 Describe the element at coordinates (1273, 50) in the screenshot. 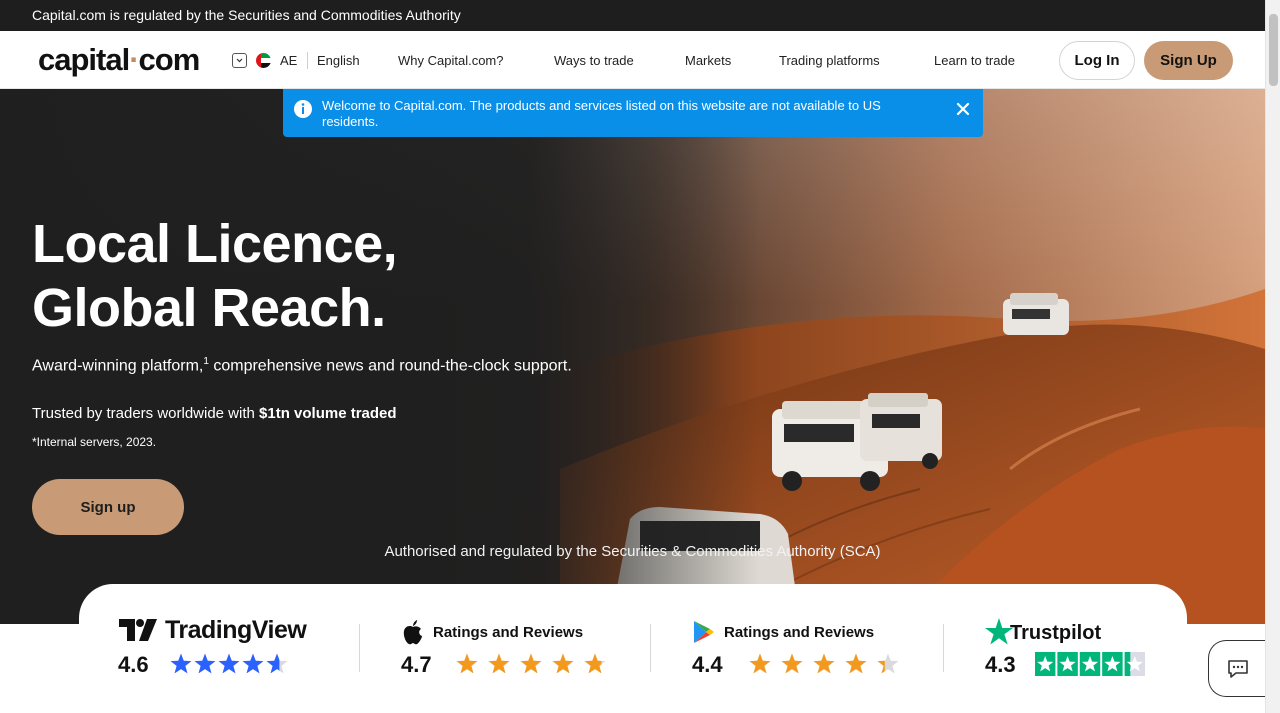

I see `scrollbar-thumb` at that location.